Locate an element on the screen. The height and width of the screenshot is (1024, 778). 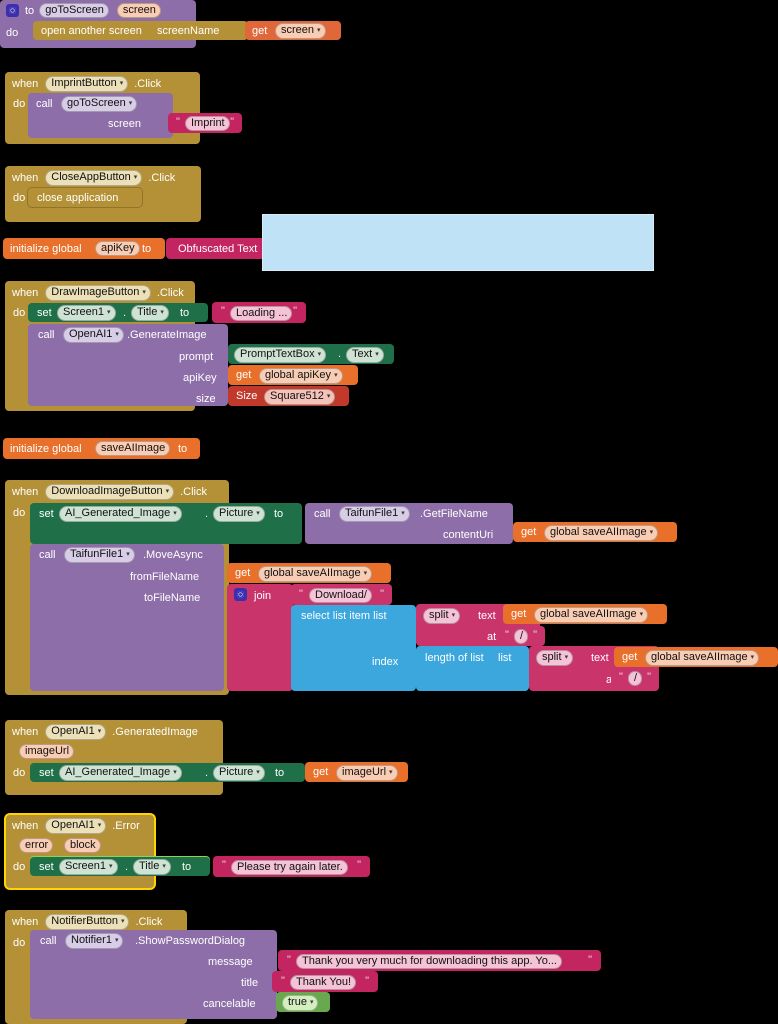
procedure-param-screen: screen is located at coordinates (138, 10).